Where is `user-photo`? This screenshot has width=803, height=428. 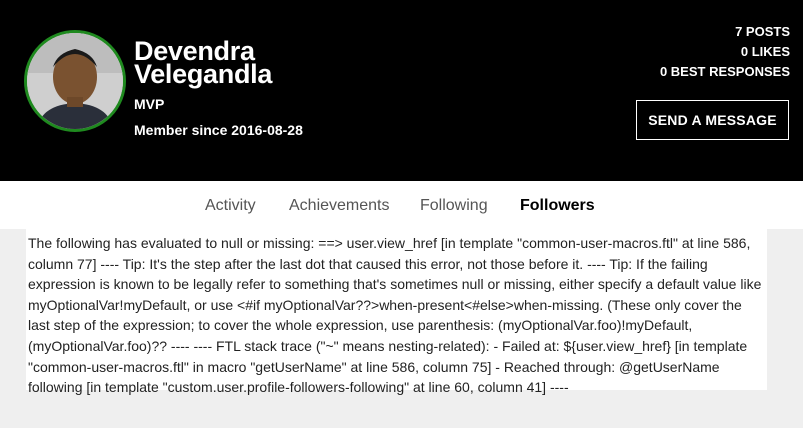
user-photo is located at coordinates (75, 81).